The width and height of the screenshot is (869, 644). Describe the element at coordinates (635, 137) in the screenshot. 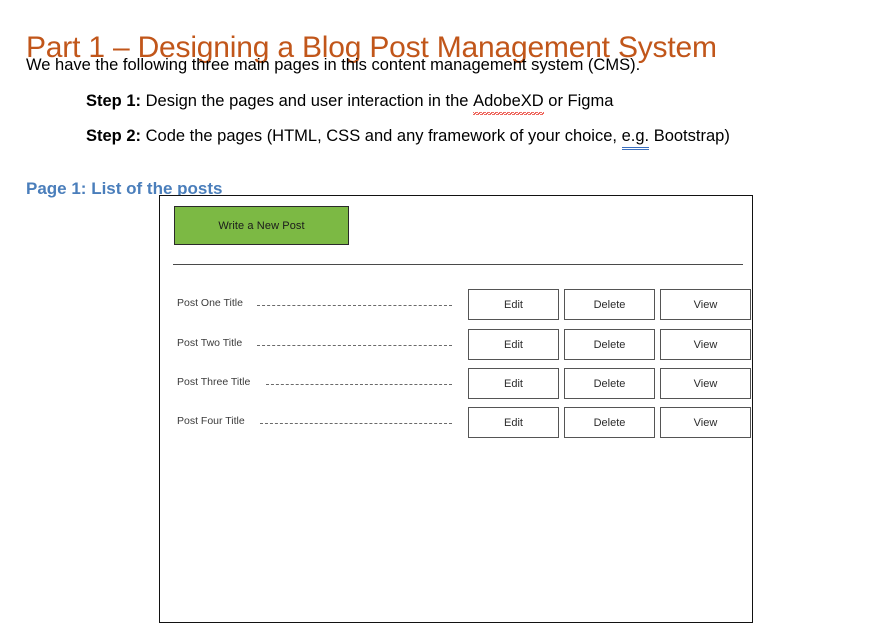

I see `grammar-flagged-word-eg: e.g.` at that location.